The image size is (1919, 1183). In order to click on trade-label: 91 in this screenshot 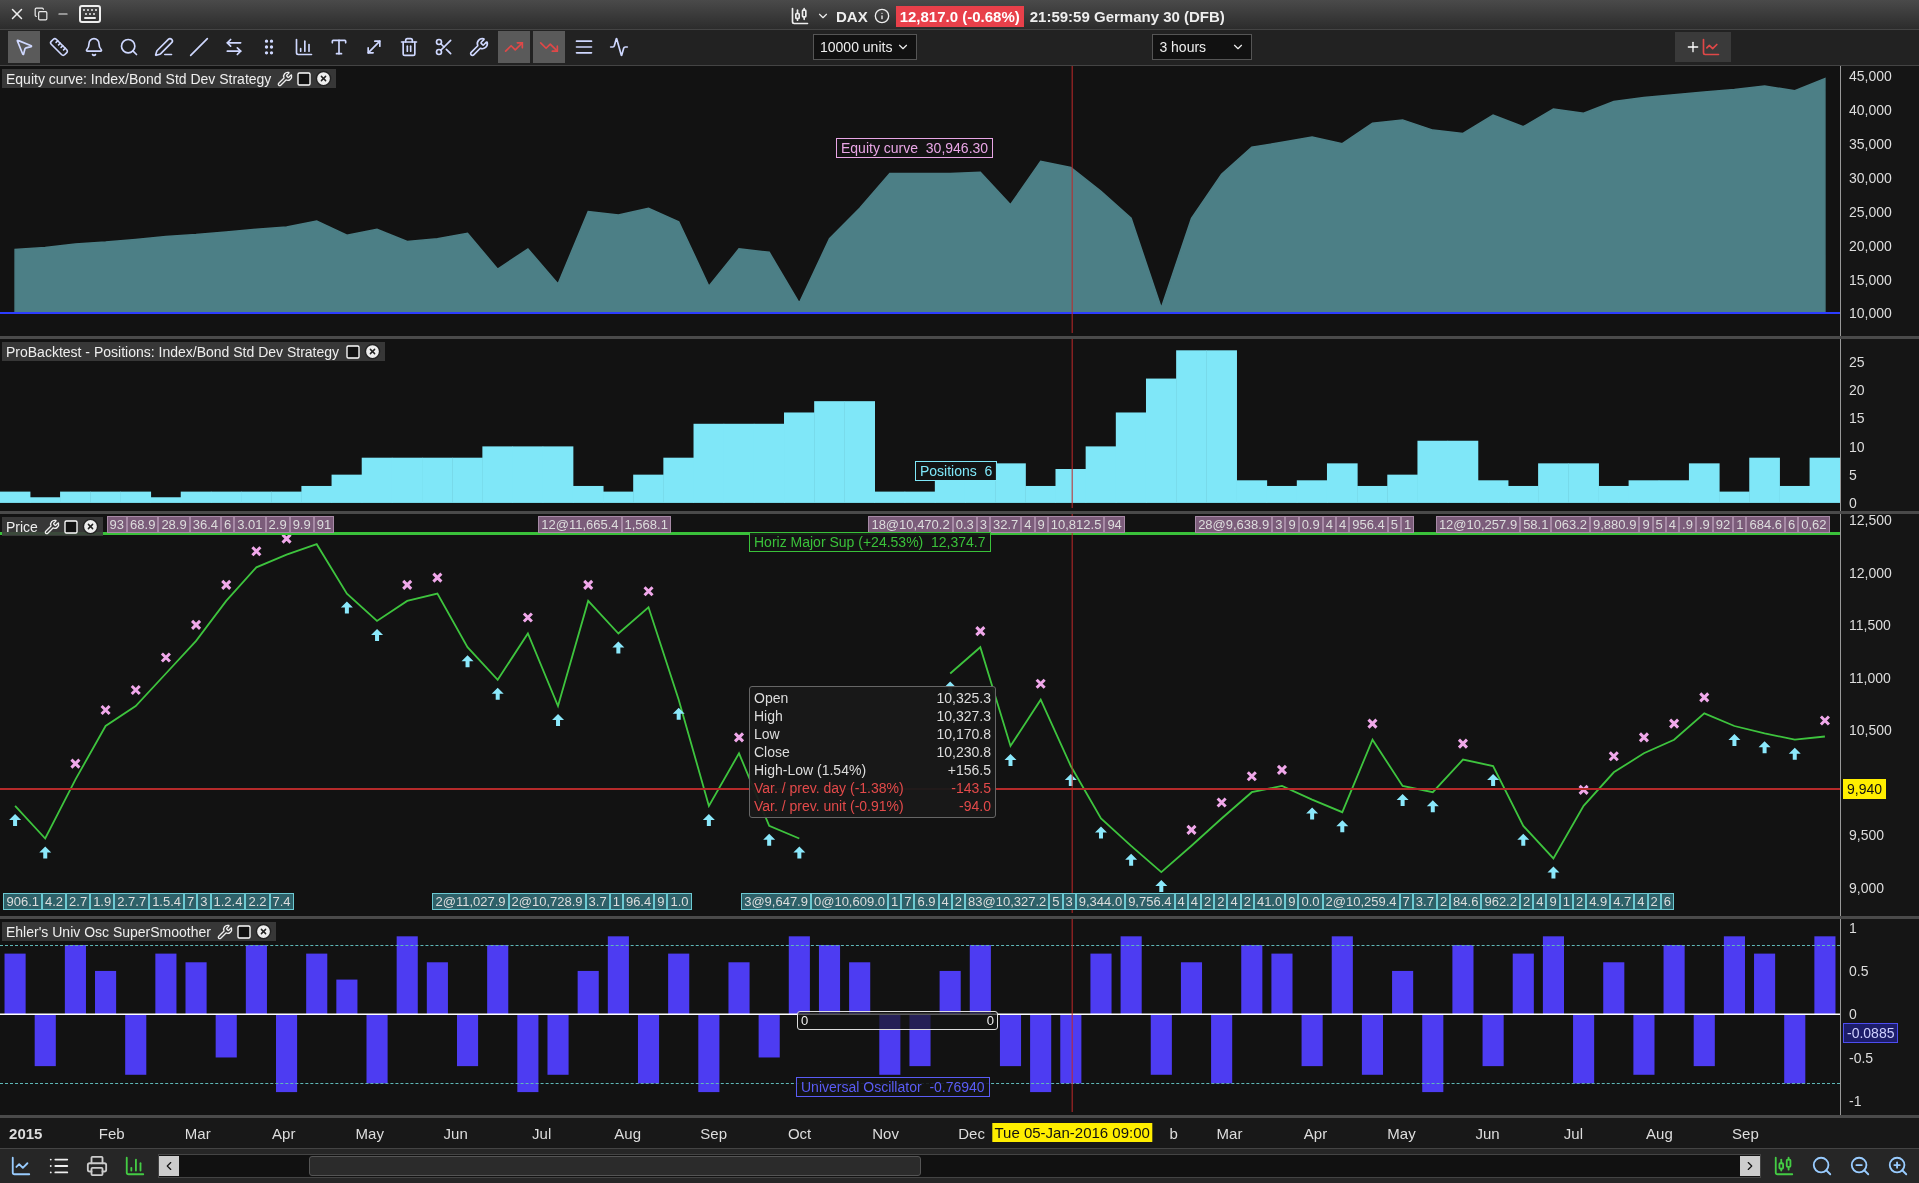, I will do `click(324, 525)`.